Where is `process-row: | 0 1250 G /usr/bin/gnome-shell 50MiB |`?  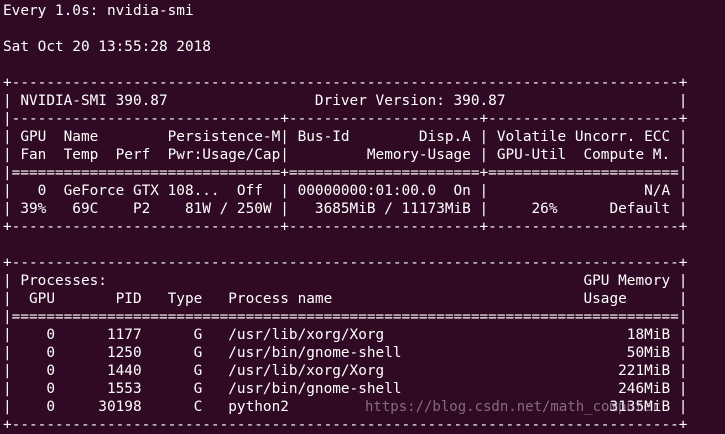 process-row: | 0 1250 G /usr/bin/gnome-shell 50MiB | is located at coordinates (345, 353).